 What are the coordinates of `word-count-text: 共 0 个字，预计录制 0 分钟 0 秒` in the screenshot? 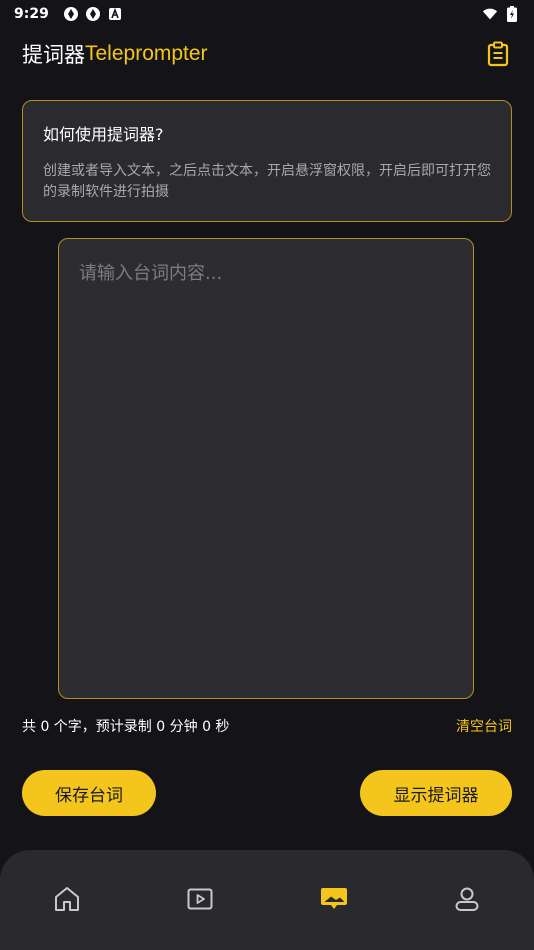 It's located at (126, 727).